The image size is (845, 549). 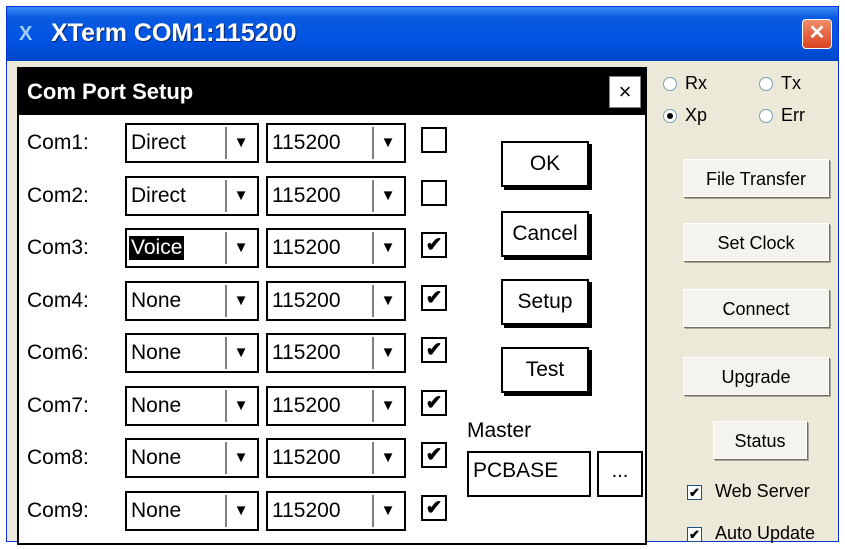 What do you see at coordinates (545, 164) in the screenshot?
I see `ok-button: OK` at bounding box center [545, 164].